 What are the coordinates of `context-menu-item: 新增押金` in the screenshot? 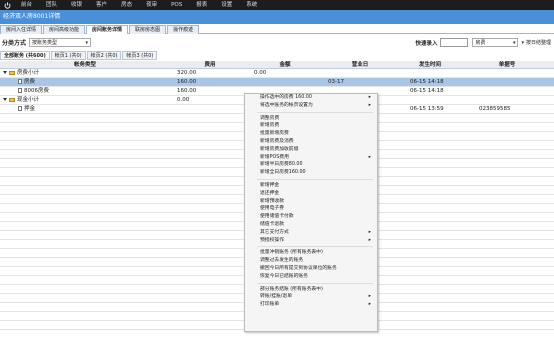 It's located at (311, 186).